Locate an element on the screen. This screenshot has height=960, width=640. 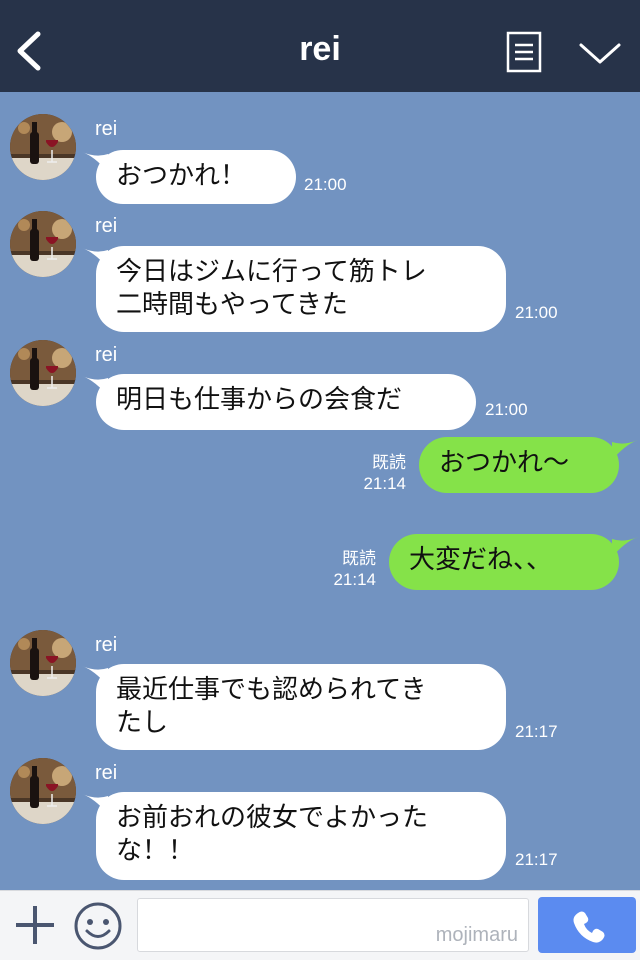
watermark: mojimaru is located at coordinates (476, 935).